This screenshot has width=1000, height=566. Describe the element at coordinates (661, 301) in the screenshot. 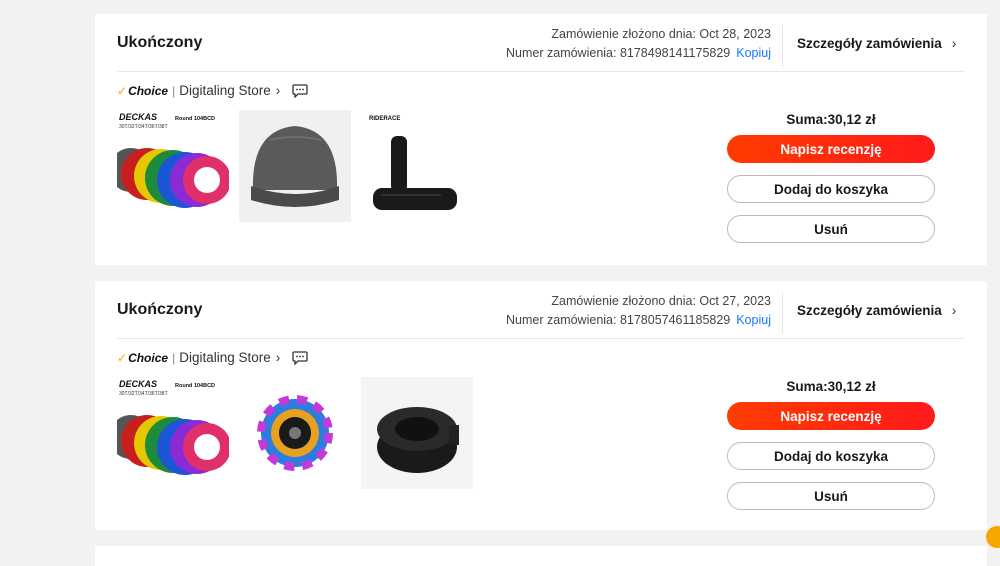

I see `order-date: Zamówienie złożono dnia: Oct 27, 2023` at that location.